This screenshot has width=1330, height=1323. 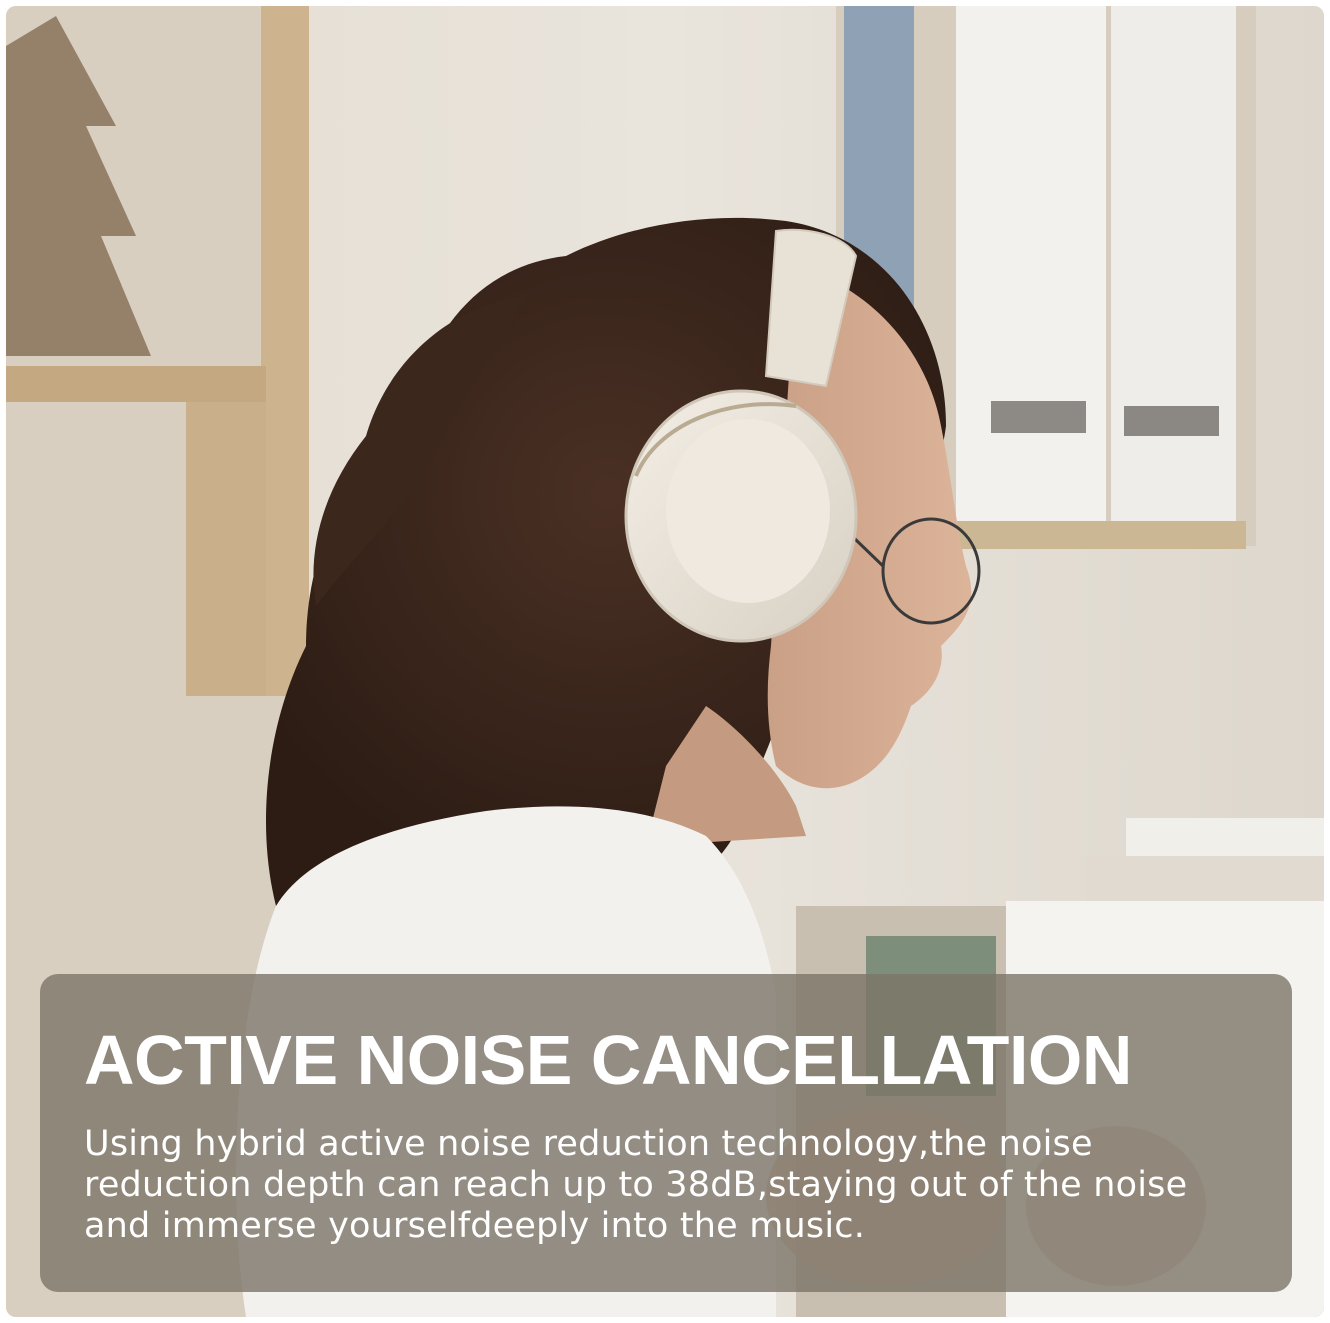 What do you see at coordinates (748, 511) in the screenshot?
I see `ear-cup-inner` at bounding box center [748, 511].